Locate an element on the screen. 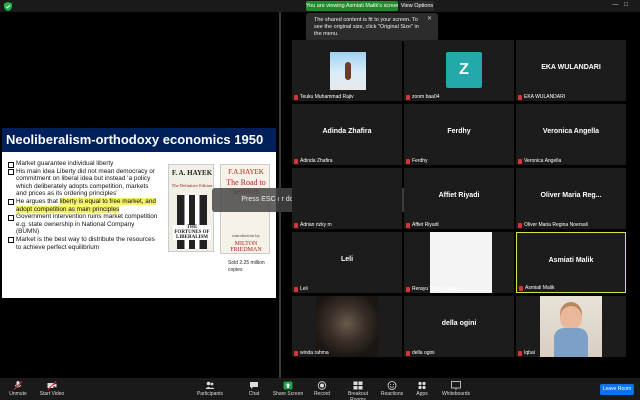 The image size is (640, 400). minimize-icon: — is located at coordinates (618, 5).